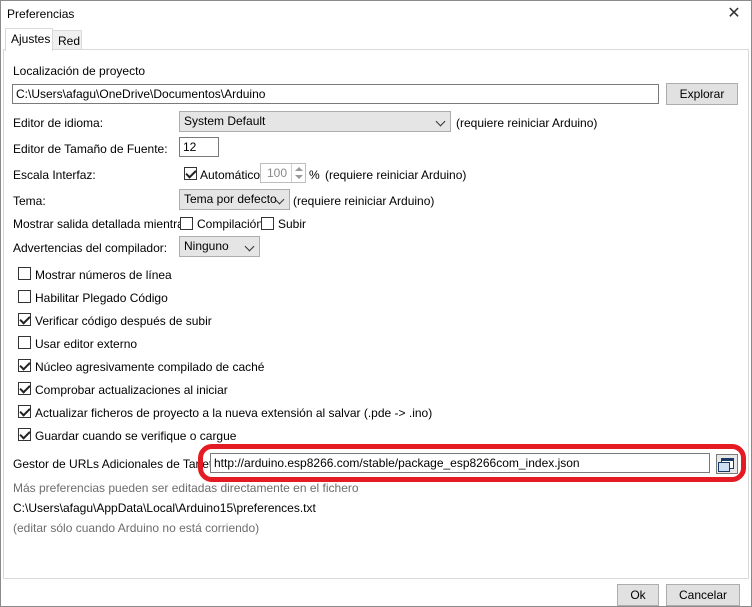 The width and height of the screenshot is (752, 607). I want to click on scale-label: Escala Interfaz:, so click(54, 175).